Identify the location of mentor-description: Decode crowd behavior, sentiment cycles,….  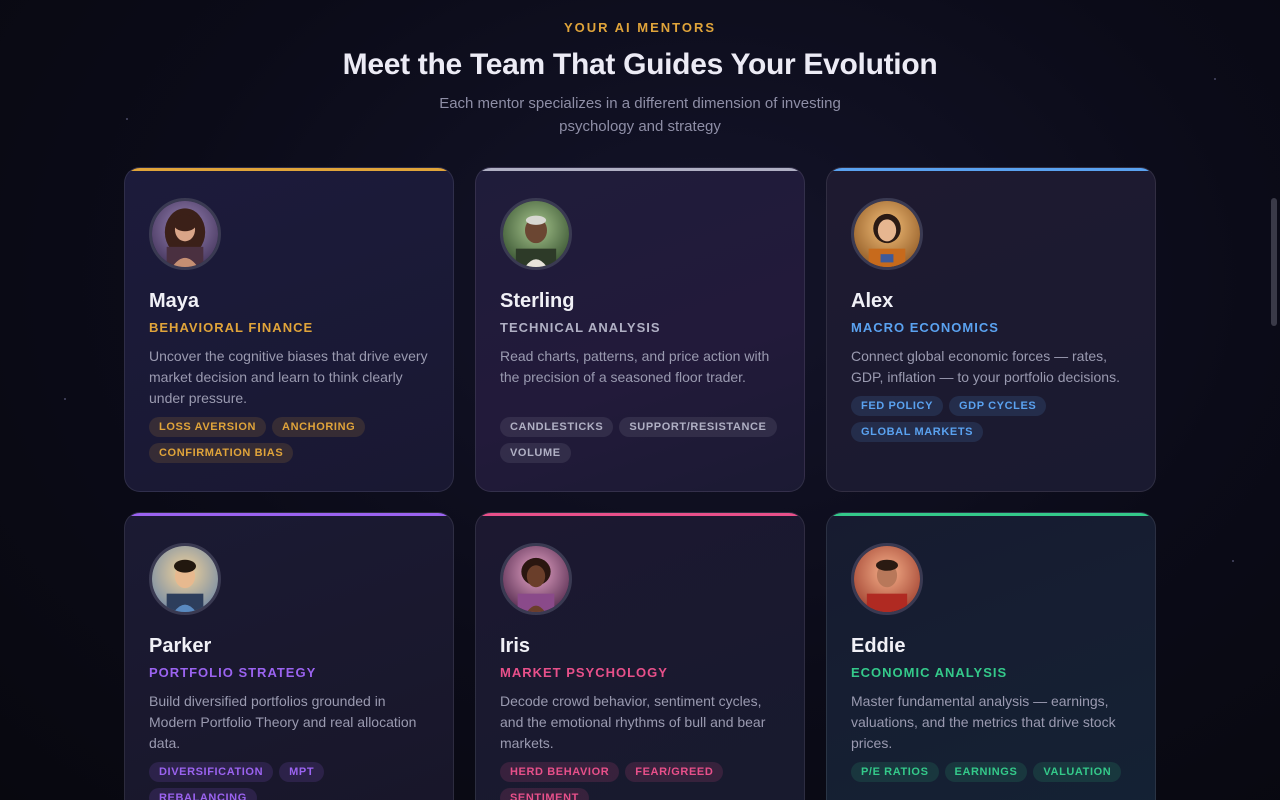
(633, 722).